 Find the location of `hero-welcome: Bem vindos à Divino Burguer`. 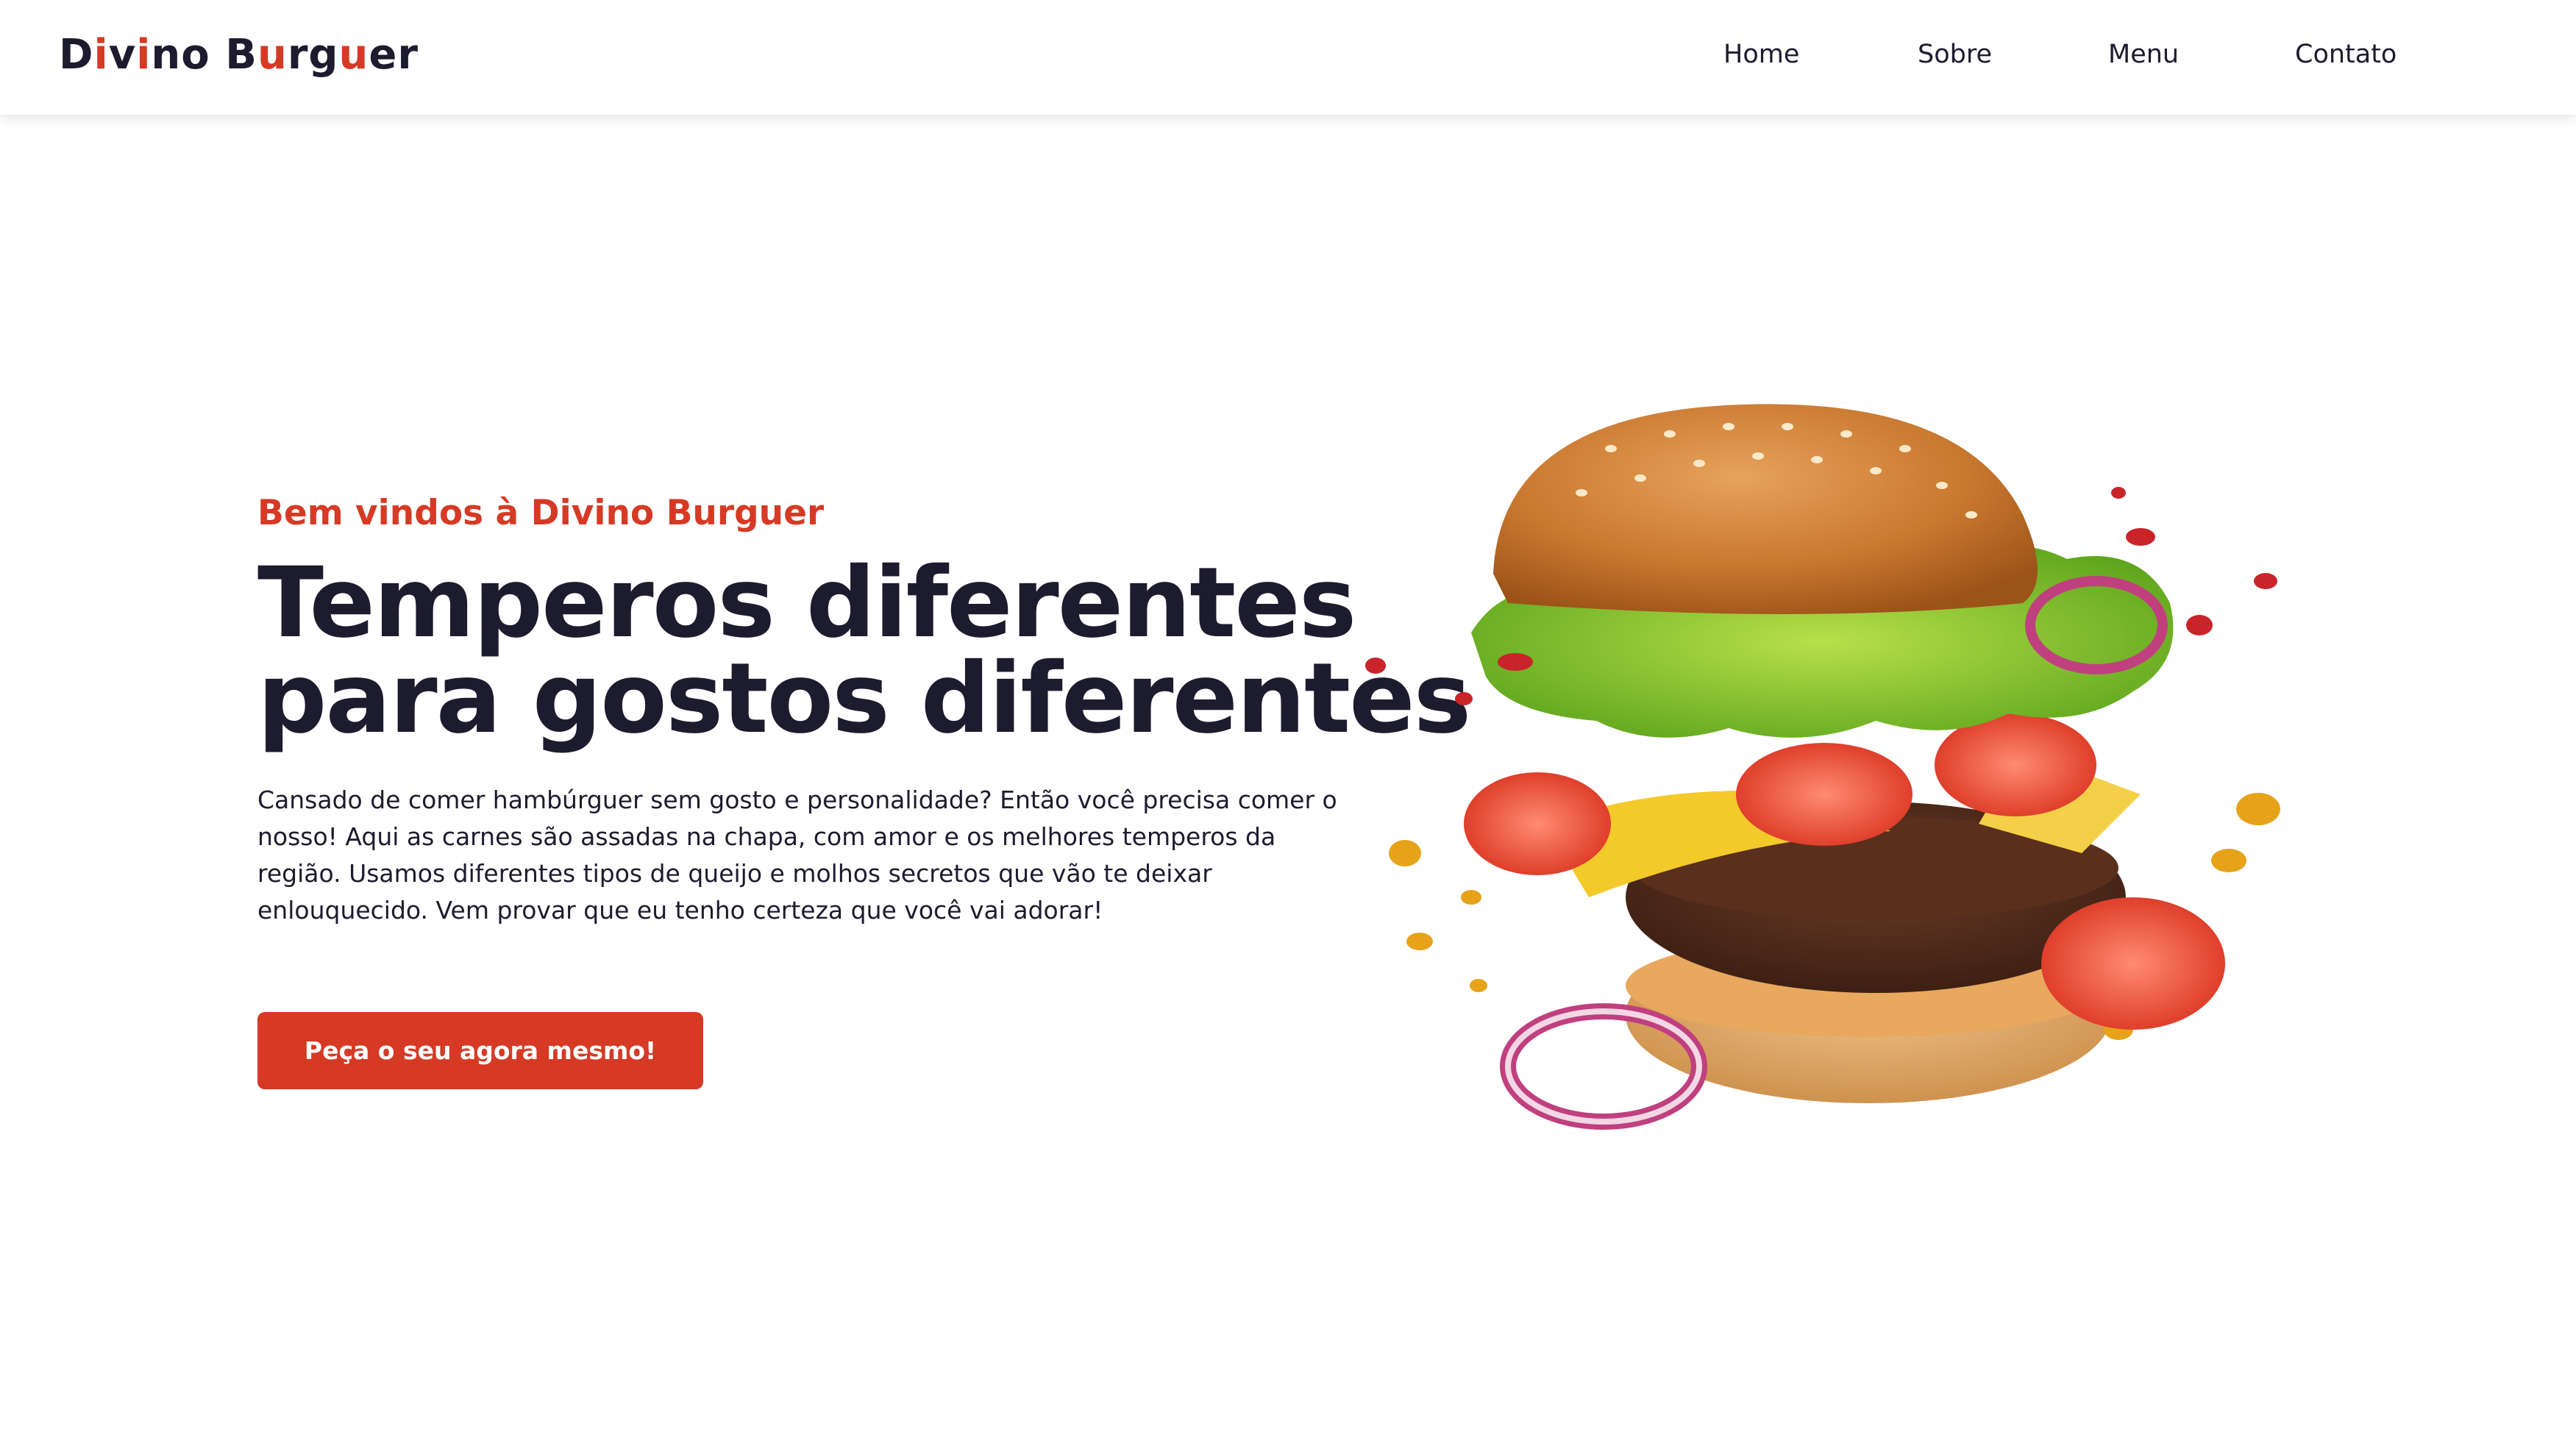

hero-welcome: Bem vindos à Divino Burguer is located at coordinates (541, 513).